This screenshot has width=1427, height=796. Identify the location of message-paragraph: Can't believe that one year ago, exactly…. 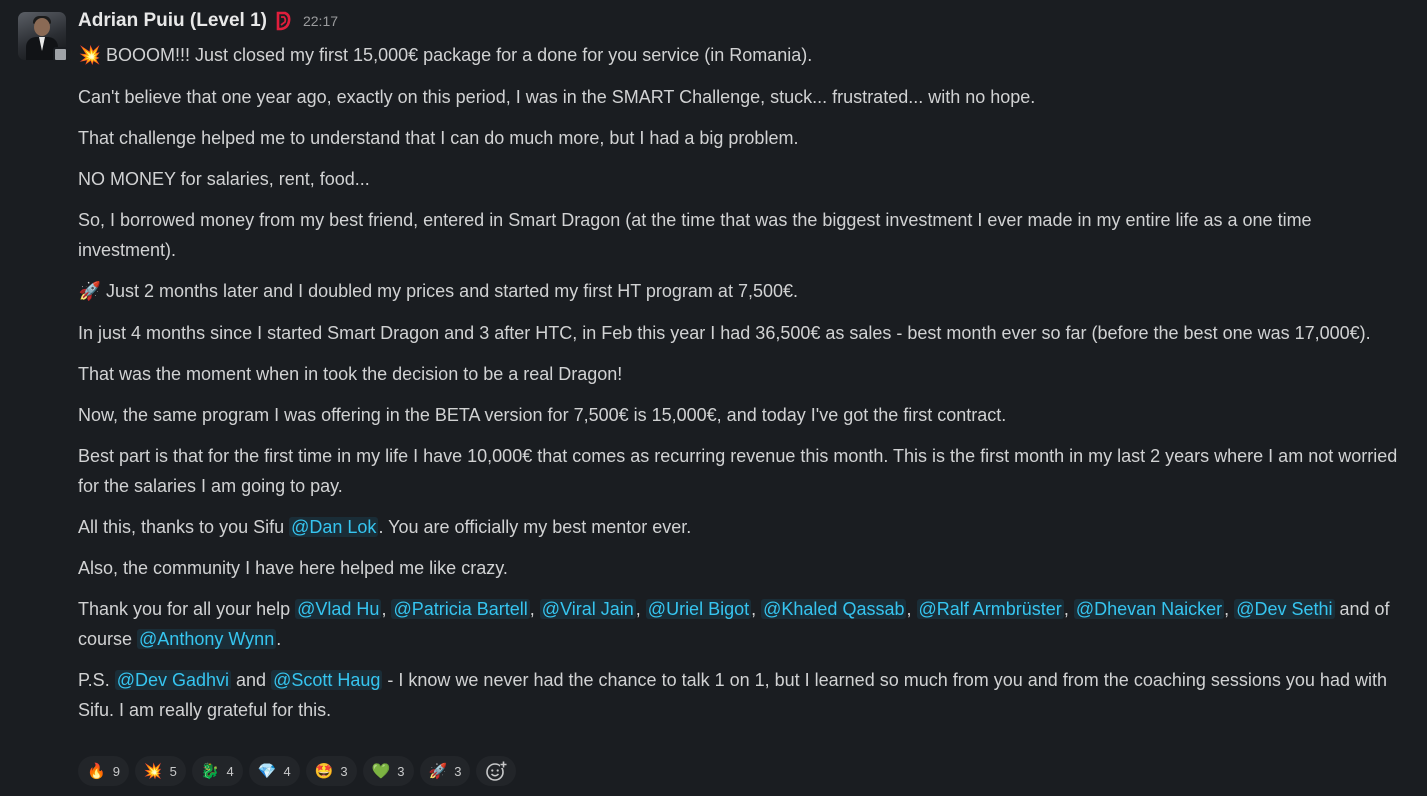
(557, 97).